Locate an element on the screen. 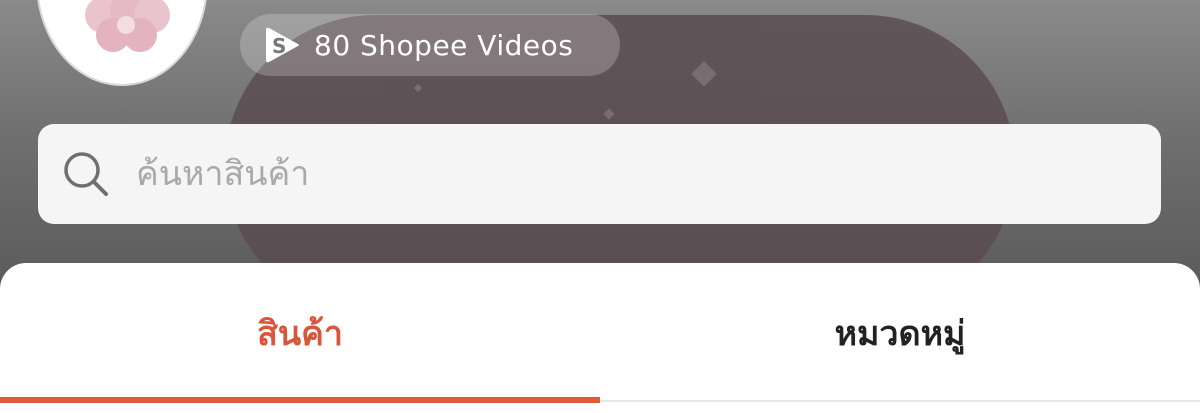 The image size is (1200, 413). shopee-video-icon: S is located at coordinates (282, 45).